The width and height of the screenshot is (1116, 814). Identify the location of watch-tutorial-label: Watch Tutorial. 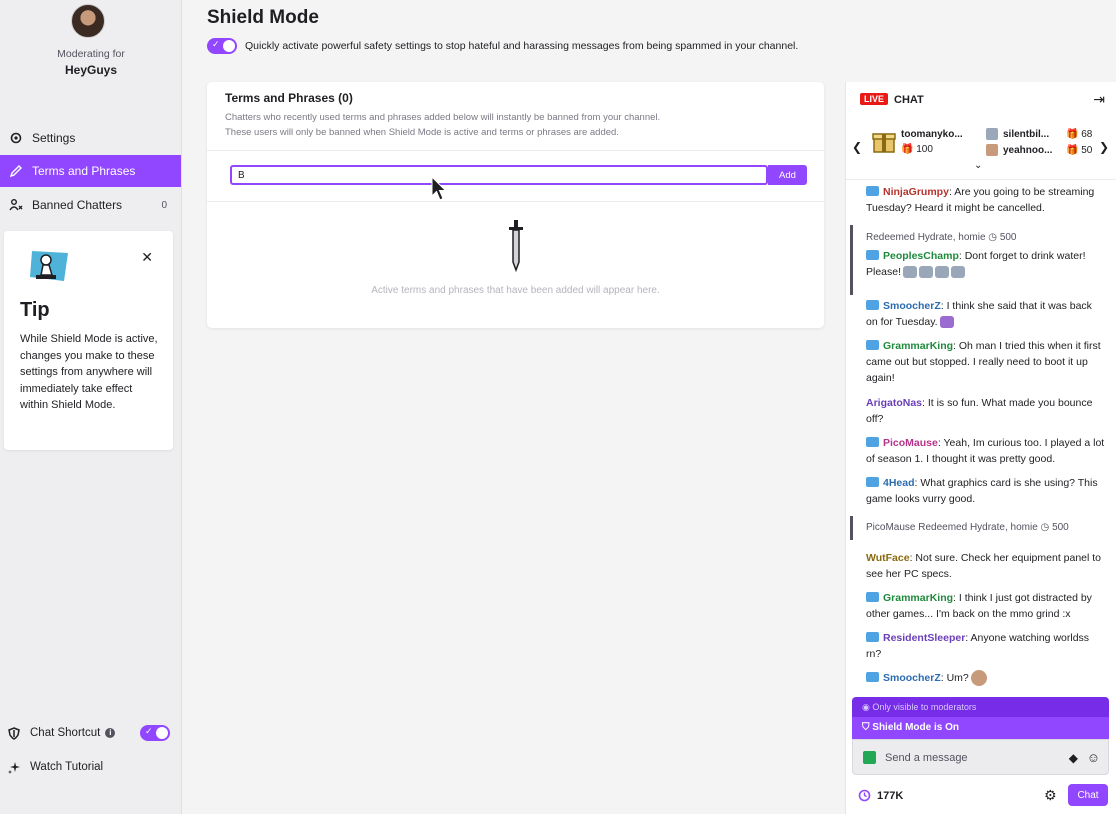
(67, 767).